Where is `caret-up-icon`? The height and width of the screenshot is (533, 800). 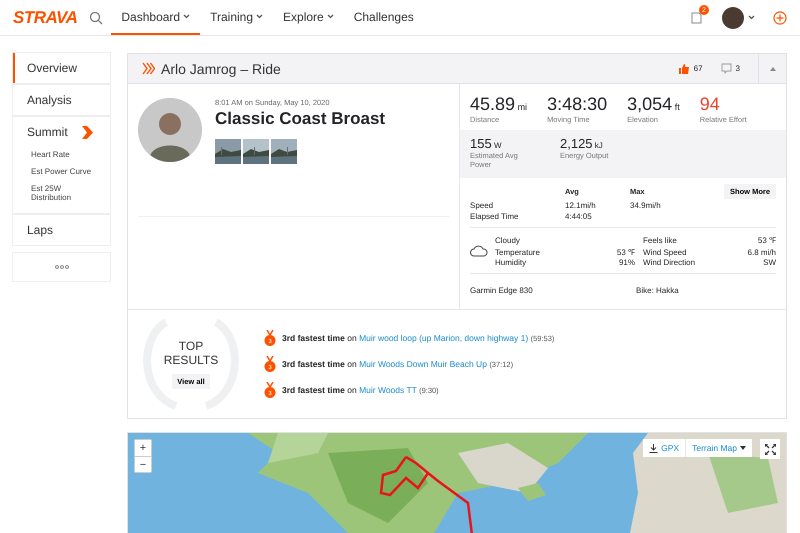 caret-up-icon is located at coordinates (773, 68).